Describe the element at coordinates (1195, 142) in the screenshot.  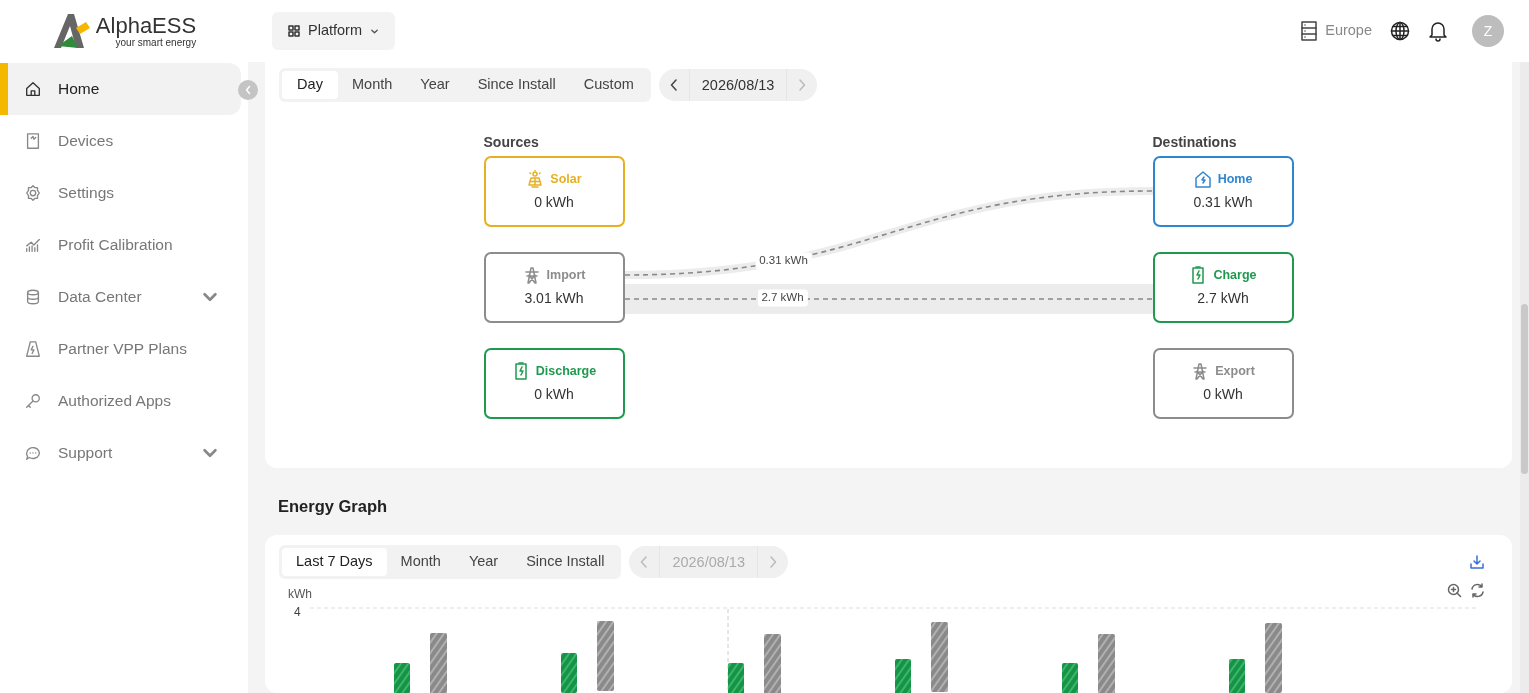
I see `column-title: Destinations` at that location.